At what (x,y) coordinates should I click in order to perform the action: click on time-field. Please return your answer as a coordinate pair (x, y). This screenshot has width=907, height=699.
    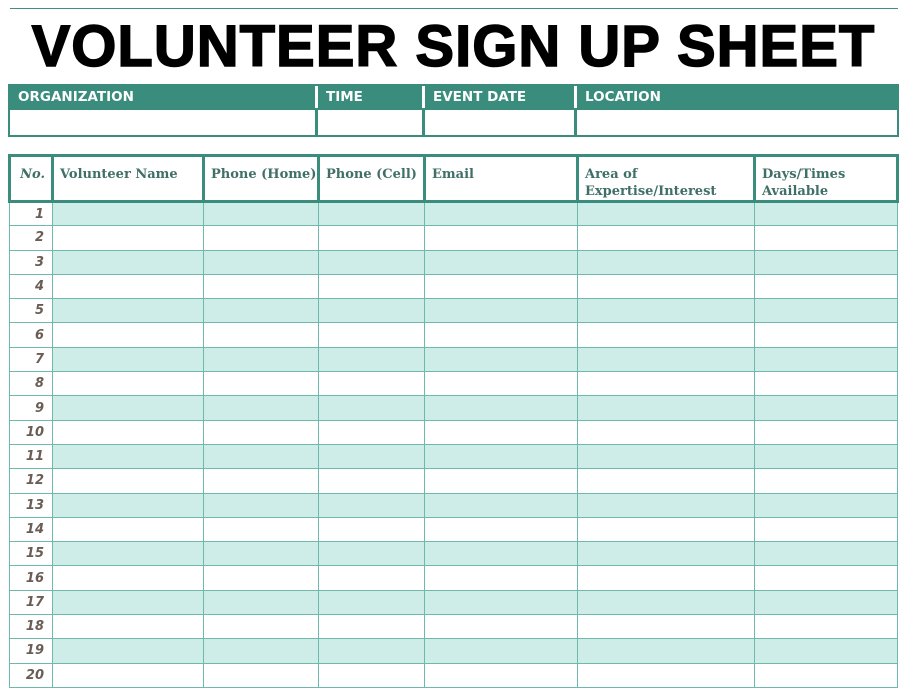
    Looking at the image, I should click on (371, 122).